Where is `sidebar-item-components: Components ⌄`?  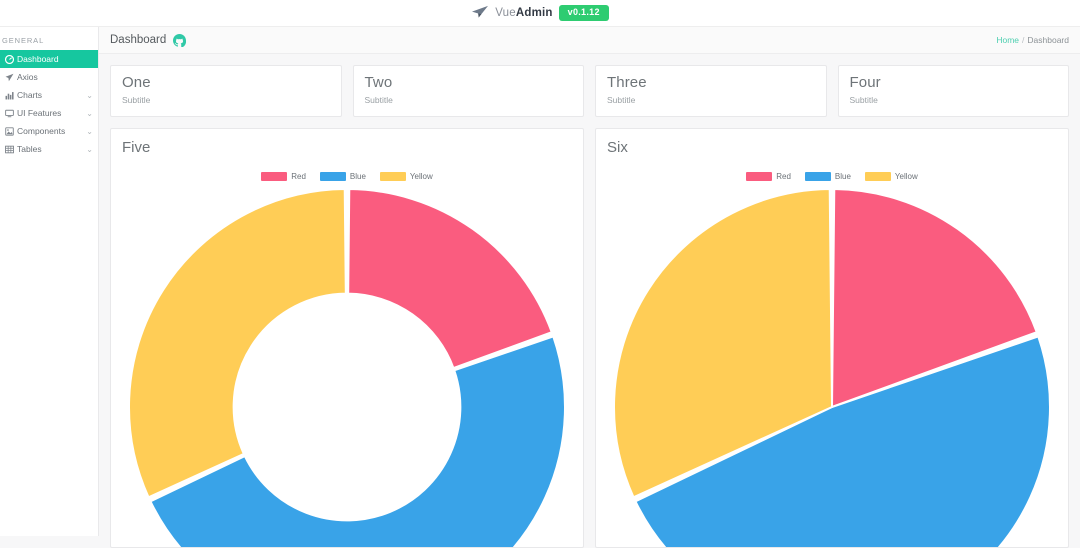 sidebar-item-components: Components ⌄ is located at coordinates (49, 131).